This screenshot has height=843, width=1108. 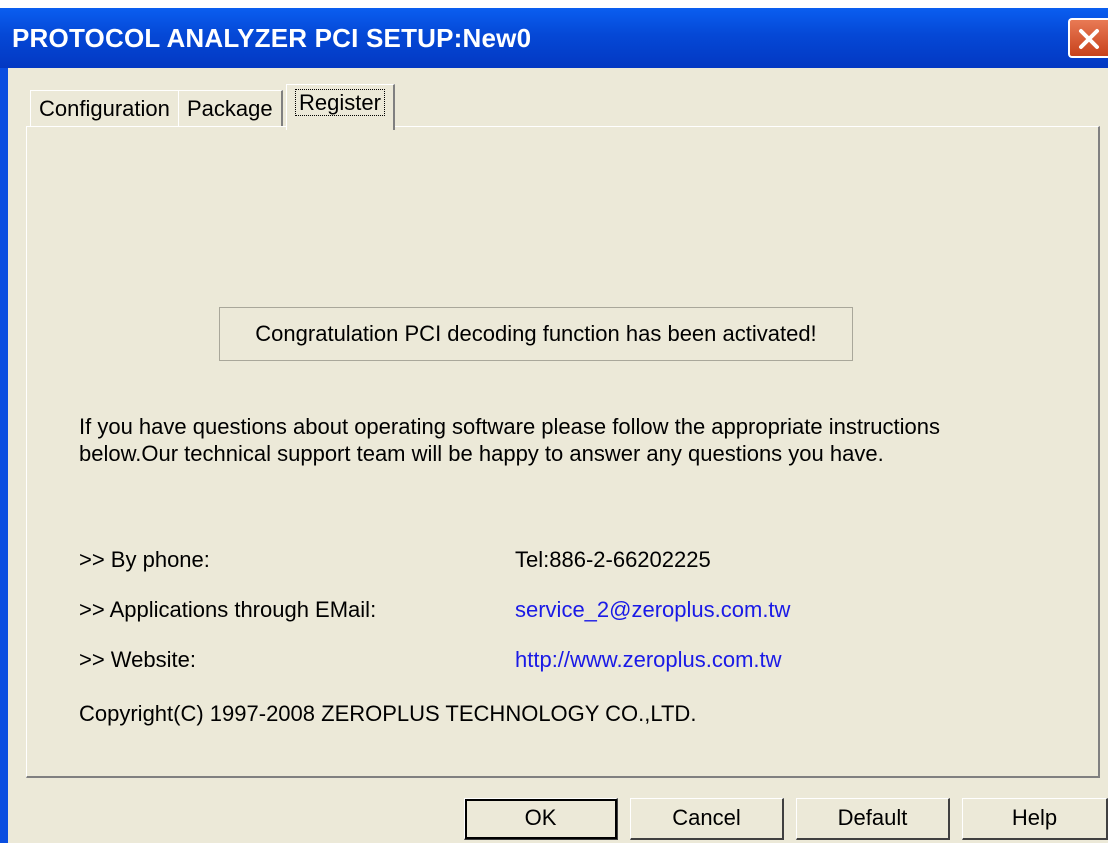 I want to click on tab-package-label: Package, so click(x=230, y=108).